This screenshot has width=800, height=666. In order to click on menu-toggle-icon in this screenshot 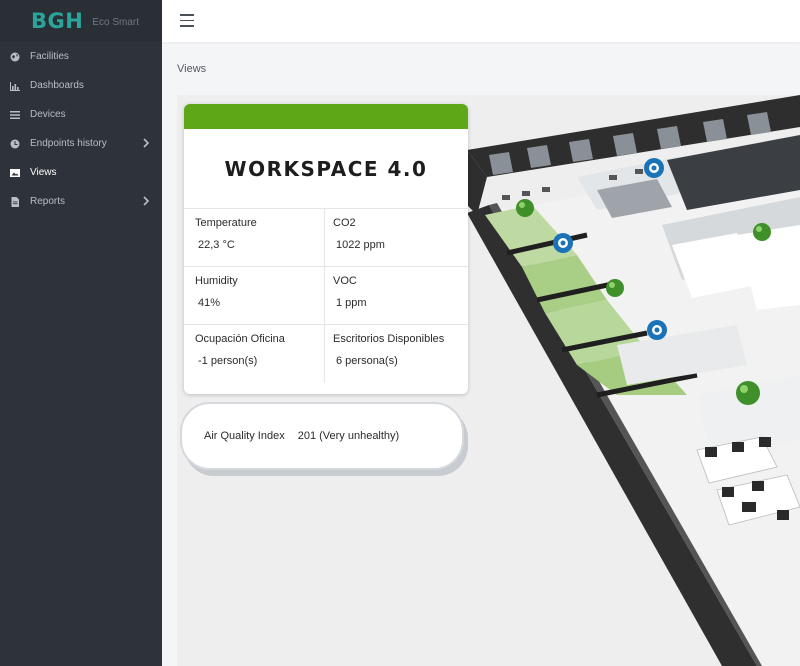, I will do `click(187, 20)`.